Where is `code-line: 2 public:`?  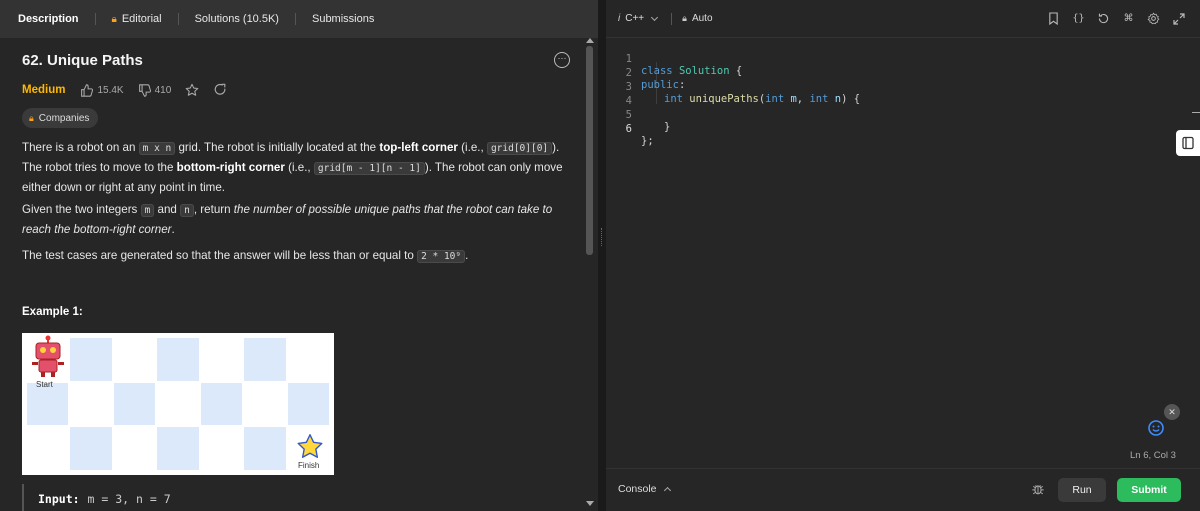 code-line: 2 public: is located at coordinates (891, 73).